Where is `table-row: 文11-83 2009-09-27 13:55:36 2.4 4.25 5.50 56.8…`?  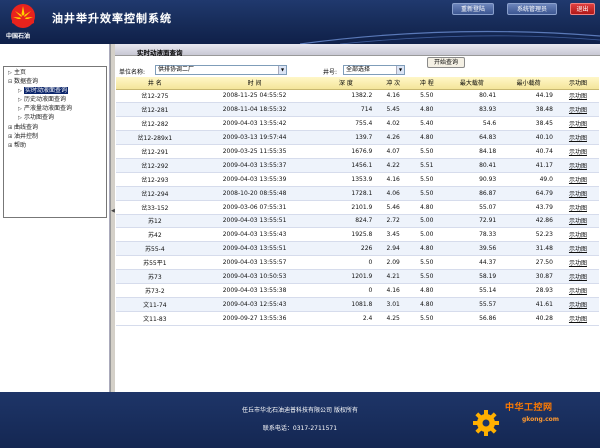
table-row: 文11-83 2009-09-27 13:55:36 2.4 4.25 5.50 56.8… is located at coordinates (357, 318).